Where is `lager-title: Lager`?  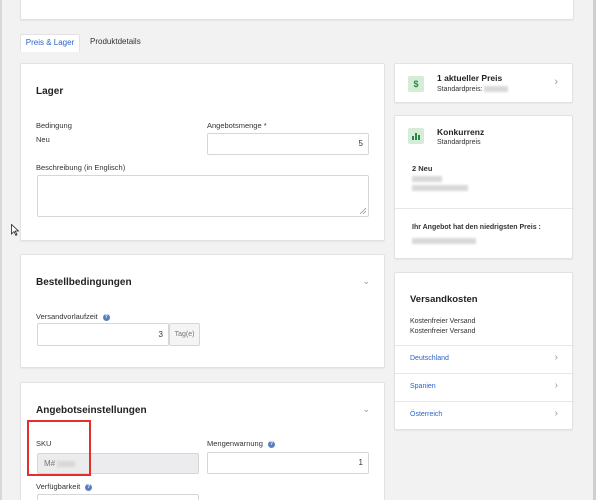 lager-title: Lager is located at coordinates (50, 91).